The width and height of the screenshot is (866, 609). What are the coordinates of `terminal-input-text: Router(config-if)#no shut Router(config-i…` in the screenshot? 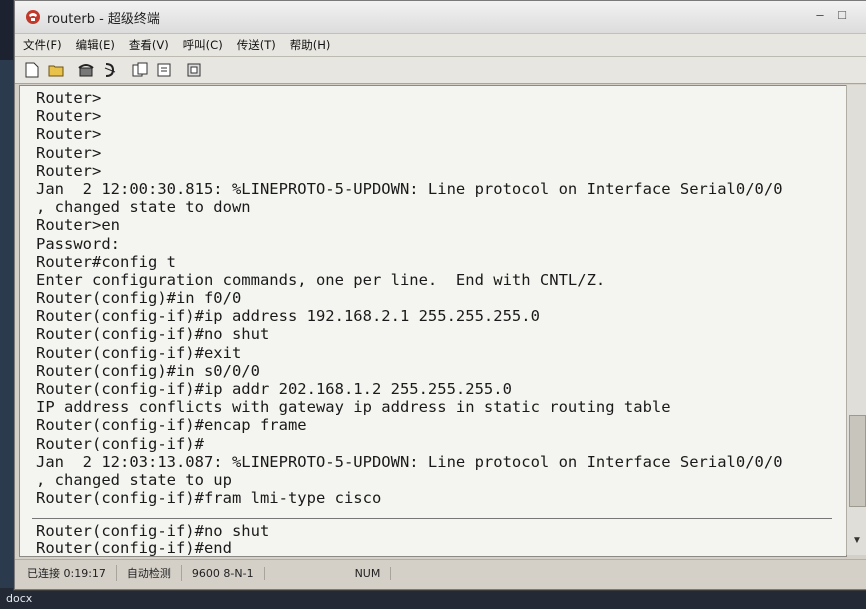 It's located at (152, 540).